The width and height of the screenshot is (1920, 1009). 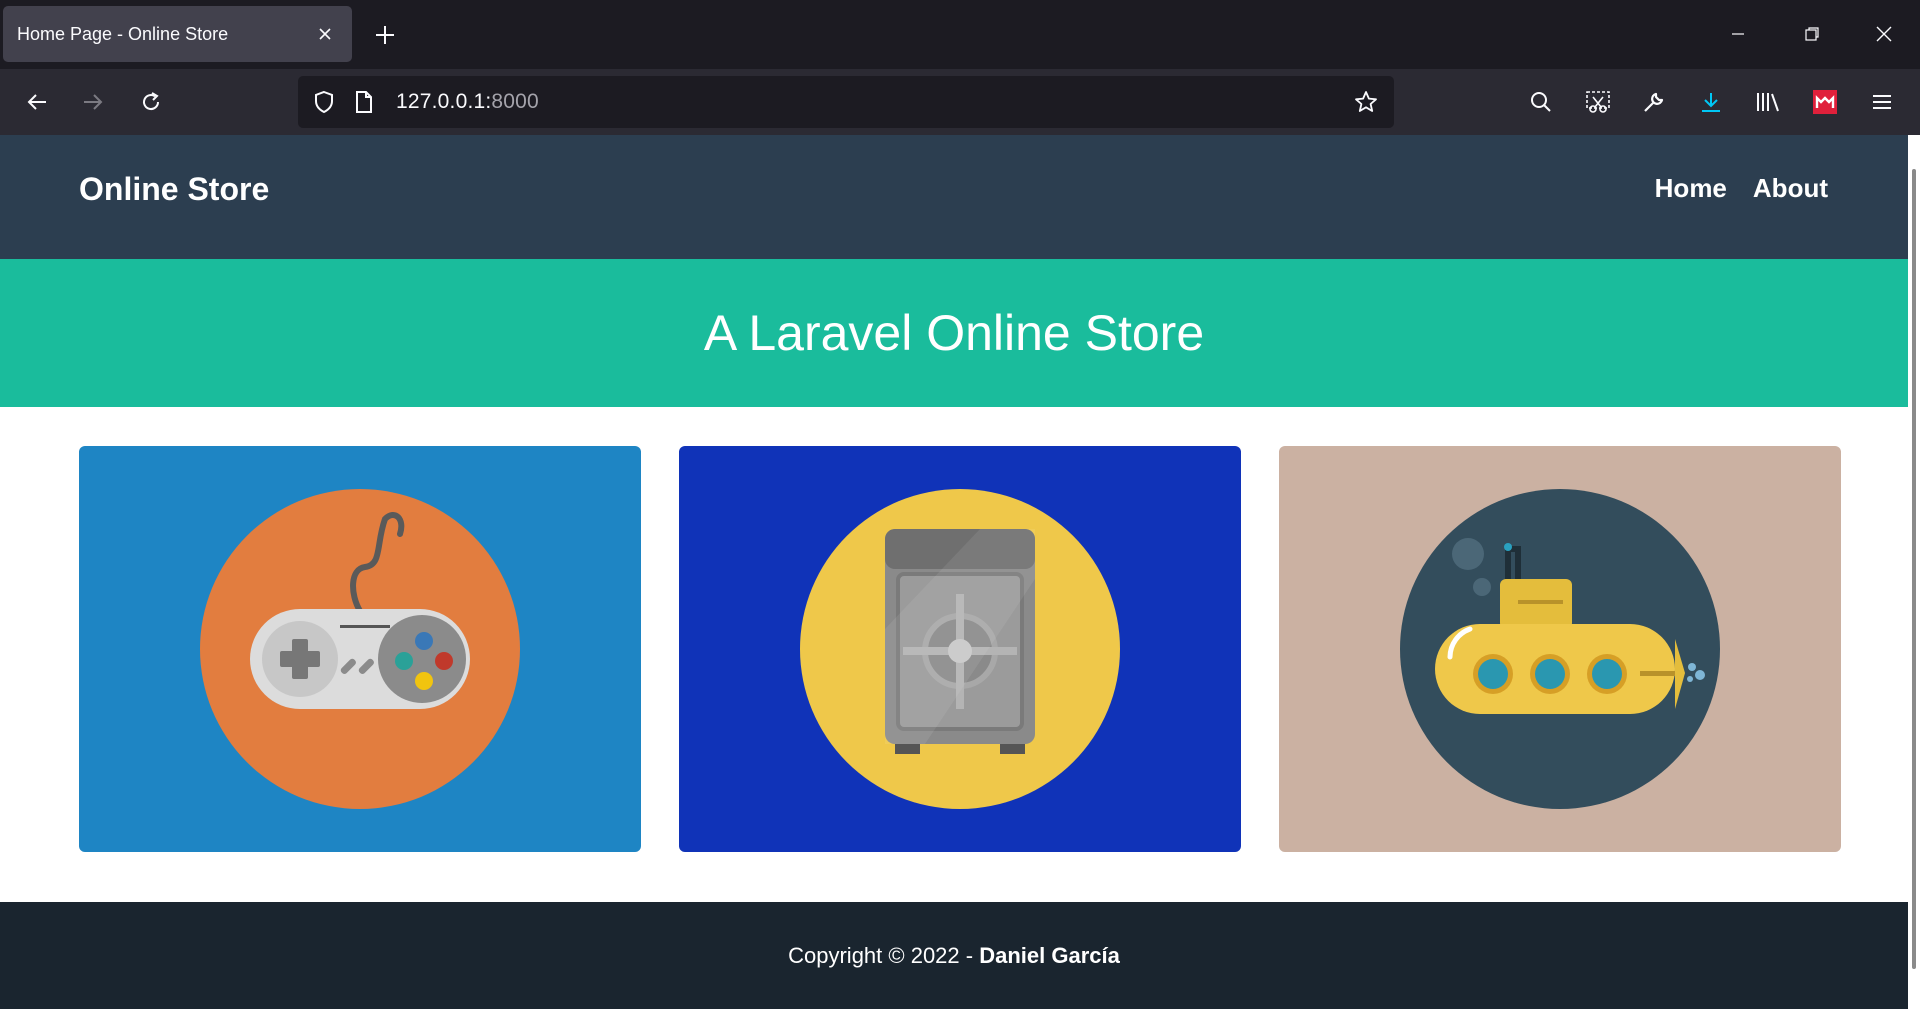 I want to click on restore-window-icon, so click(x=1812, y=34).